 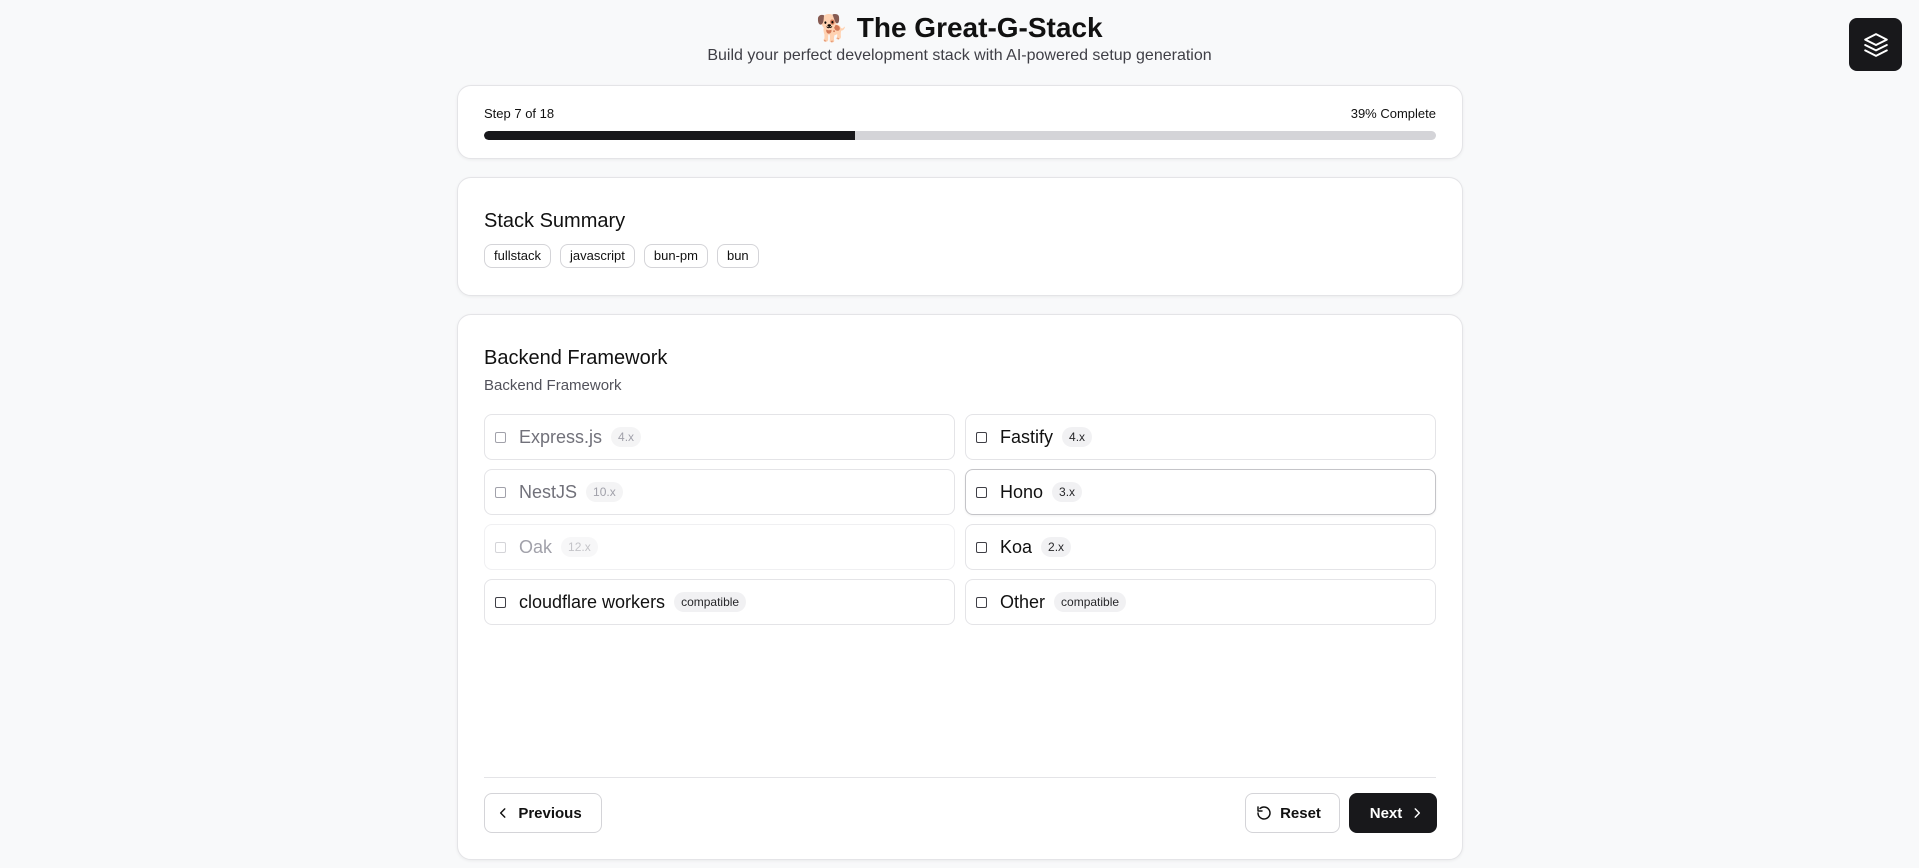 What do you see at coordinates (1022, 491) in the screenshot?
I see `option-label: Hono` at bounding box center [1022, 491].